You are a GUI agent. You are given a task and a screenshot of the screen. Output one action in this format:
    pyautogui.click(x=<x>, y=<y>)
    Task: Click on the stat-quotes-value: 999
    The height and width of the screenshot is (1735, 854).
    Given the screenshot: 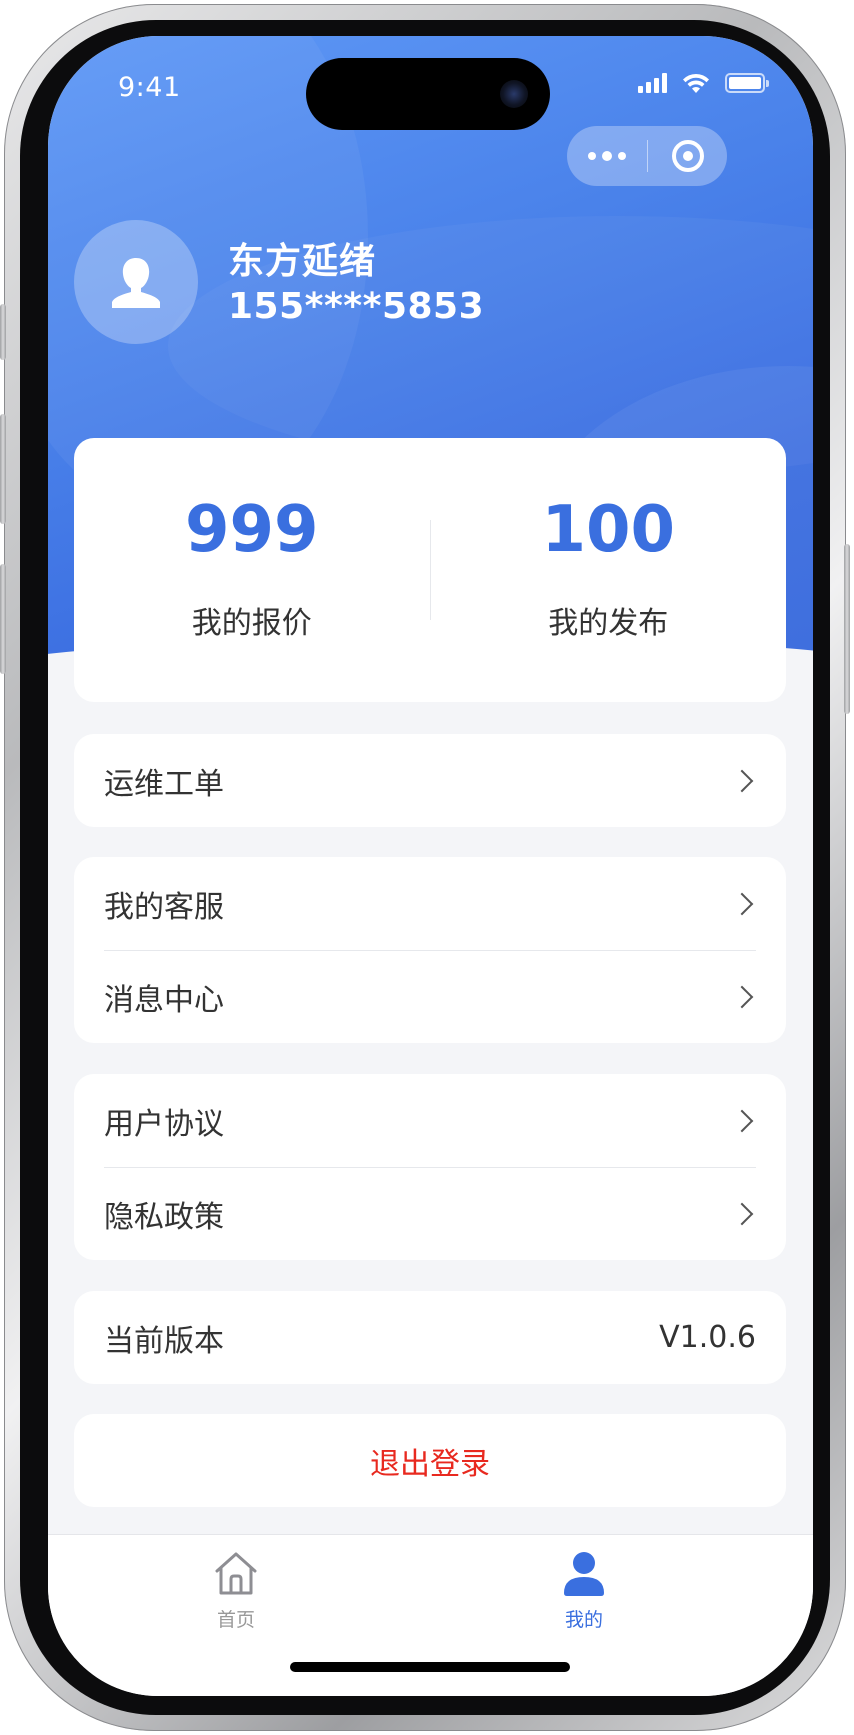 What is the action you would take?
    pyautogui.click(x=251, y=530)
    